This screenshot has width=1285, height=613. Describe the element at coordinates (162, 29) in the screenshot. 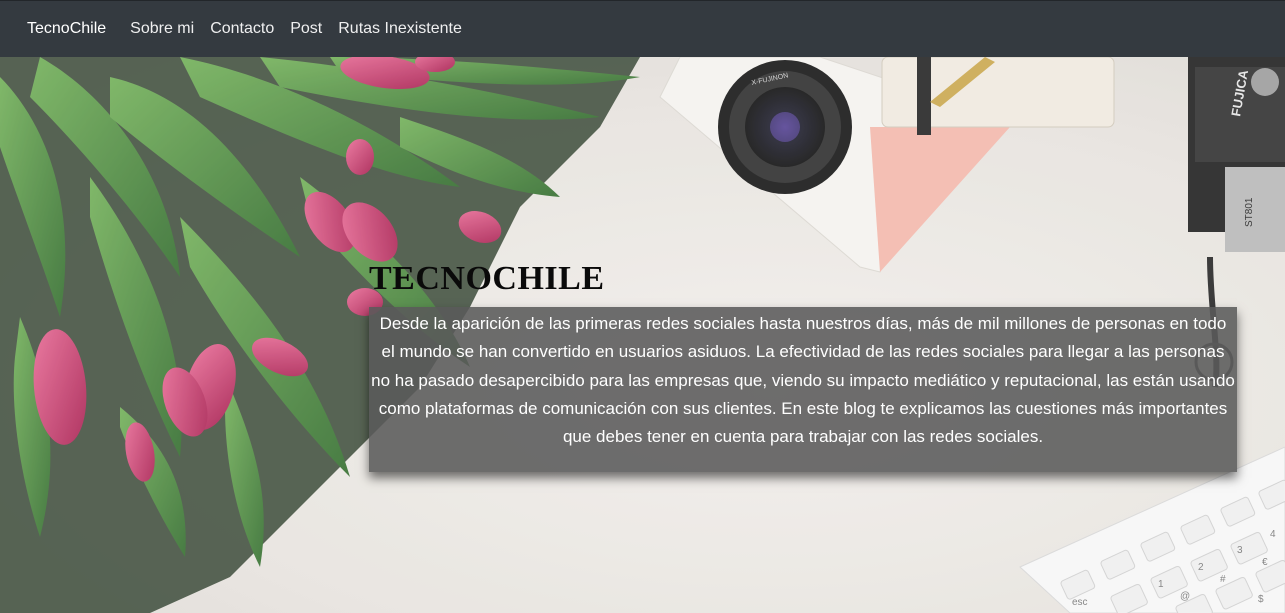

I see `nav-link-sobre-mi: Sobre mi` at that location.